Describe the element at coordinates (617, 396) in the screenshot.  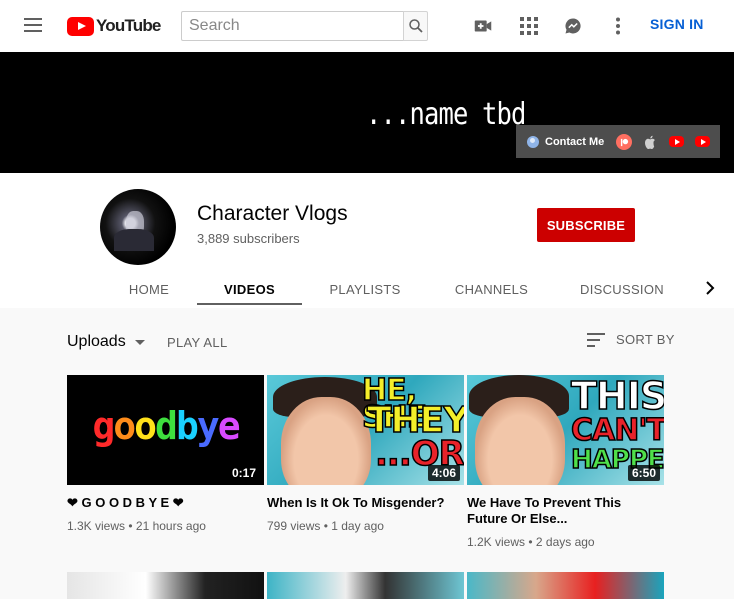
I see `thumbnail-text-line: THIS` at that location.